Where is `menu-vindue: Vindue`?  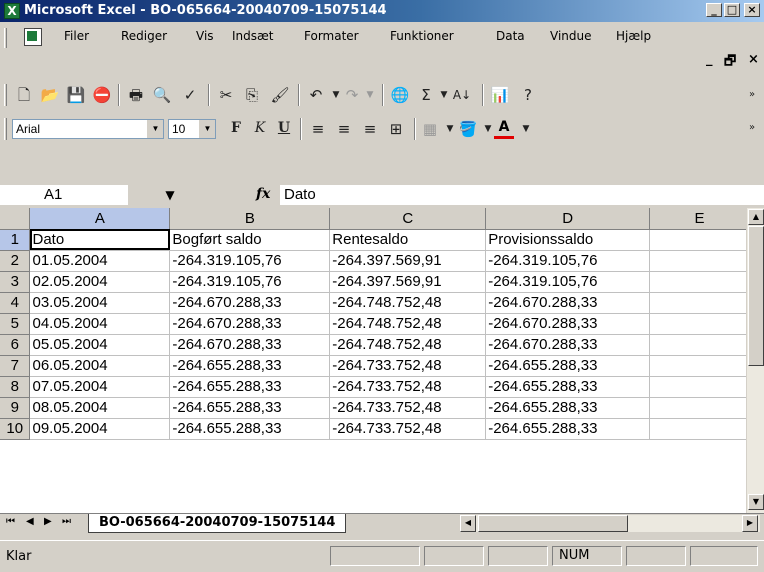
menu-vindue: Vindue is located at coordinates (571, 36).